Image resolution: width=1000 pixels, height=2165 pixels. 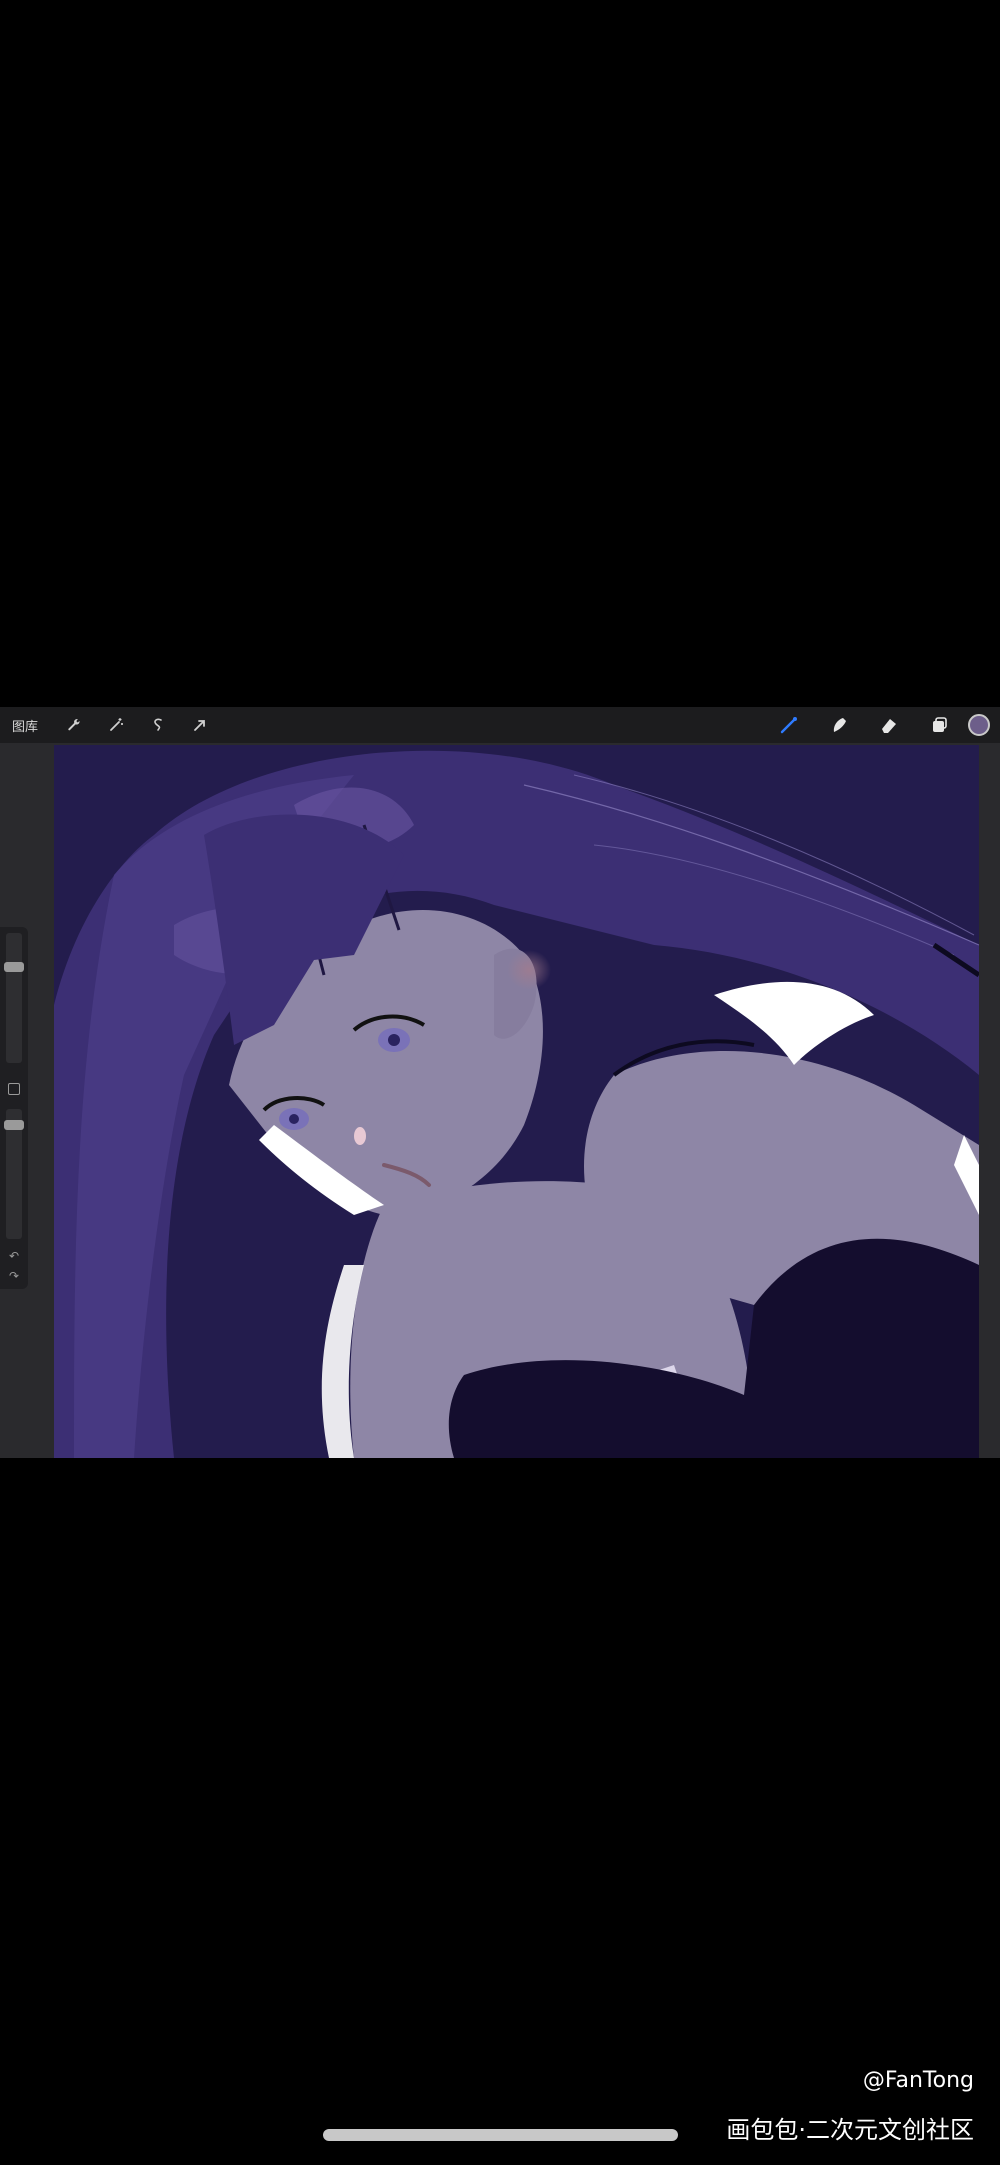 I want to click on opacity-thumb, so click(x=14, y=1125).